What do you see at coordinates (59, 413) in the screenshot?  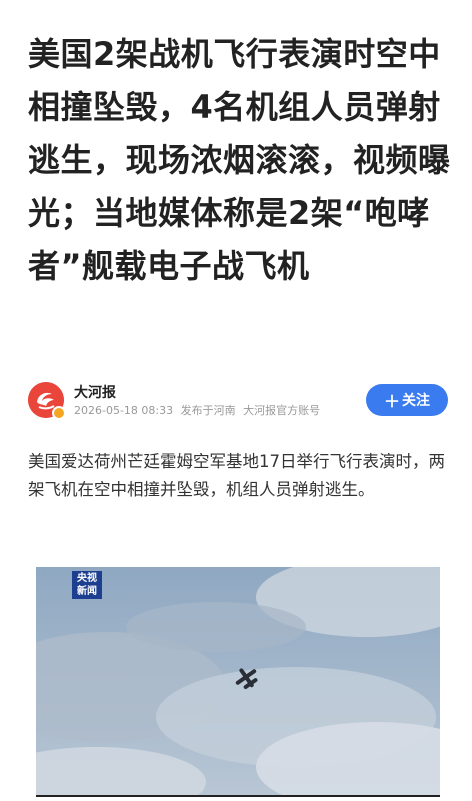 I see `verified-badge-icon` at bounding box center [59, 413].